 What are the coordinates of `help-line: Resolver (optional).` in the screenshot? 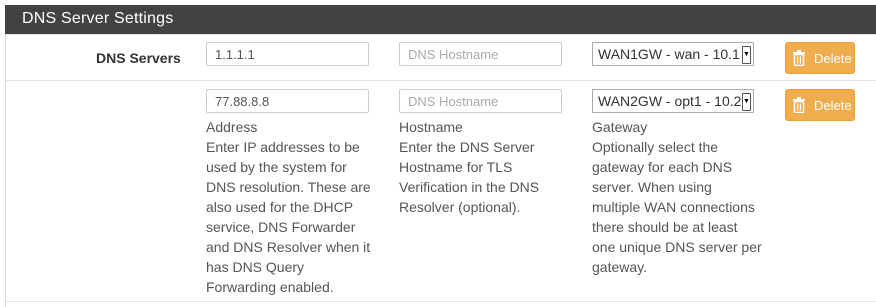 It's located at (460, 207).